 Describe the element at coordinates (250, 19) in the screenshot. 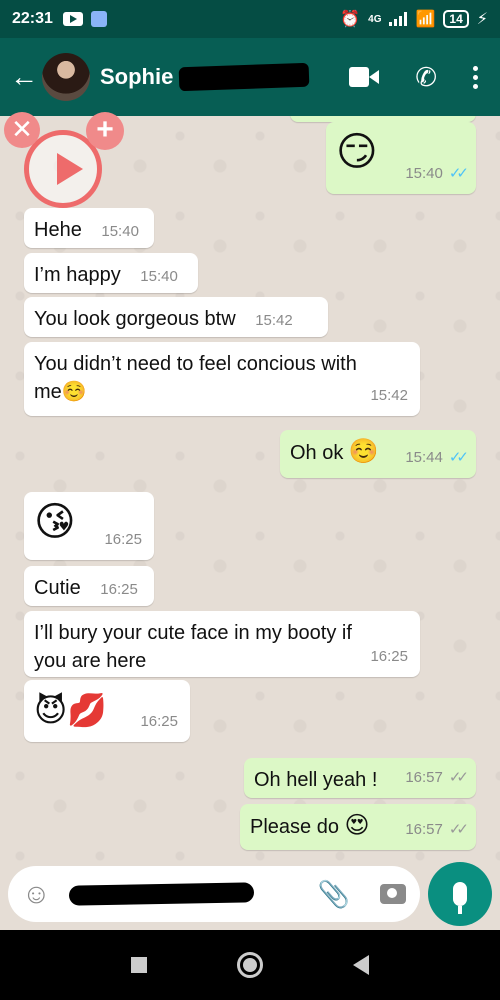

I see `status-bar: 22:31 ⏰ 4G 📶 14 ⚡` at that location.